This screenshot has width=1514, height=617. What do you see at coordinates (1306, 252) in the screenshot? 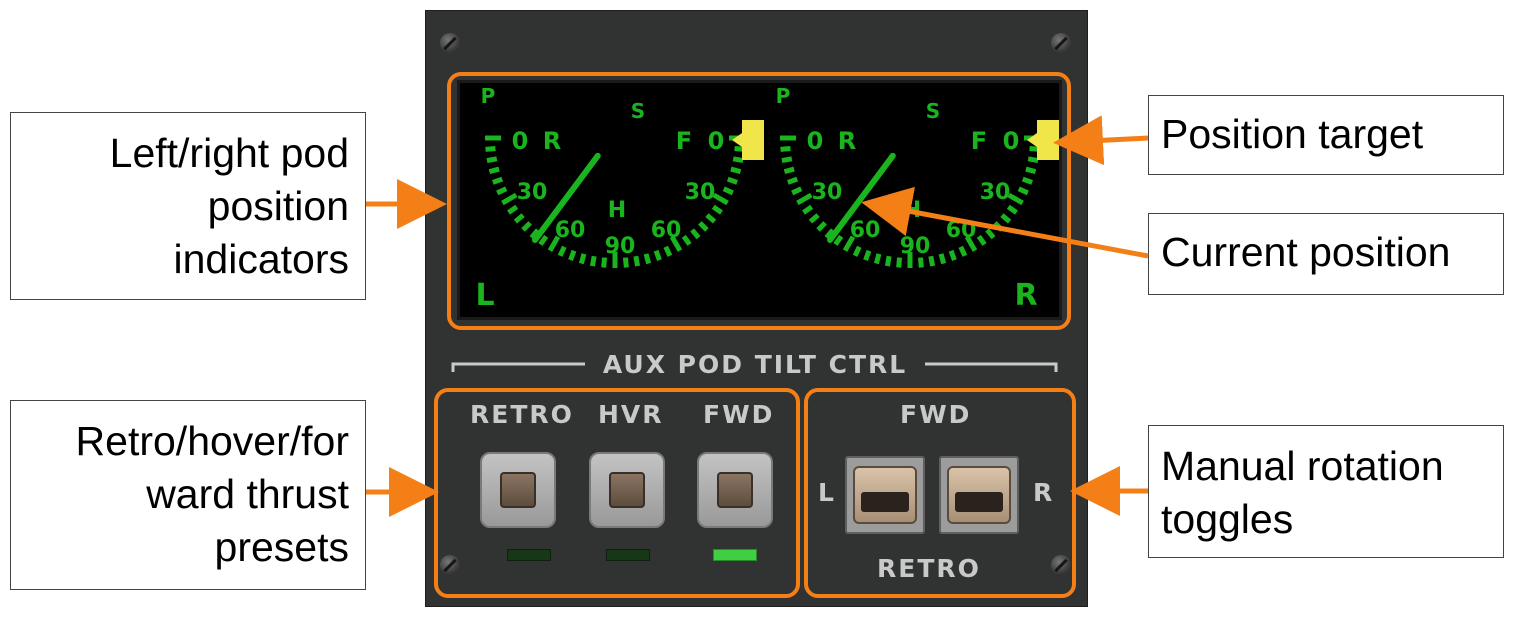
I see `callout-line: Current position` at bounding box center [1306, 252].